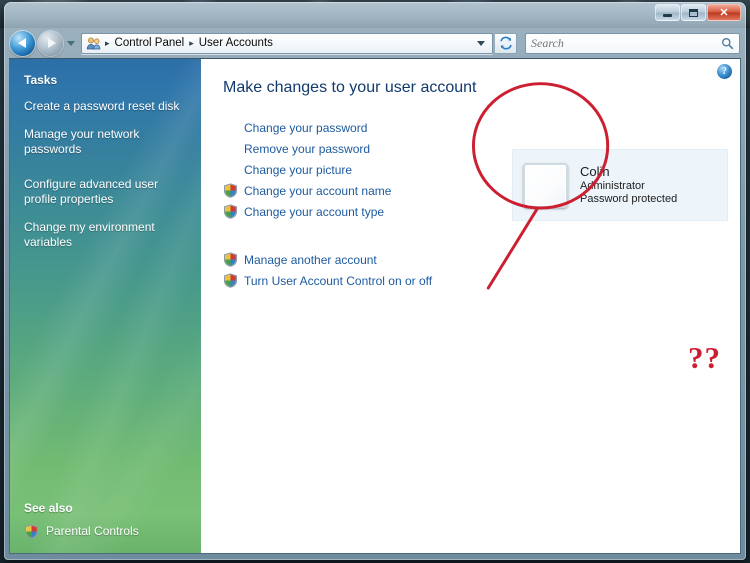 Image resolution: width=750 pixels, height=563 pixels. I want to click on link-change-your-account-type: Change your account type, so click(314, 212).